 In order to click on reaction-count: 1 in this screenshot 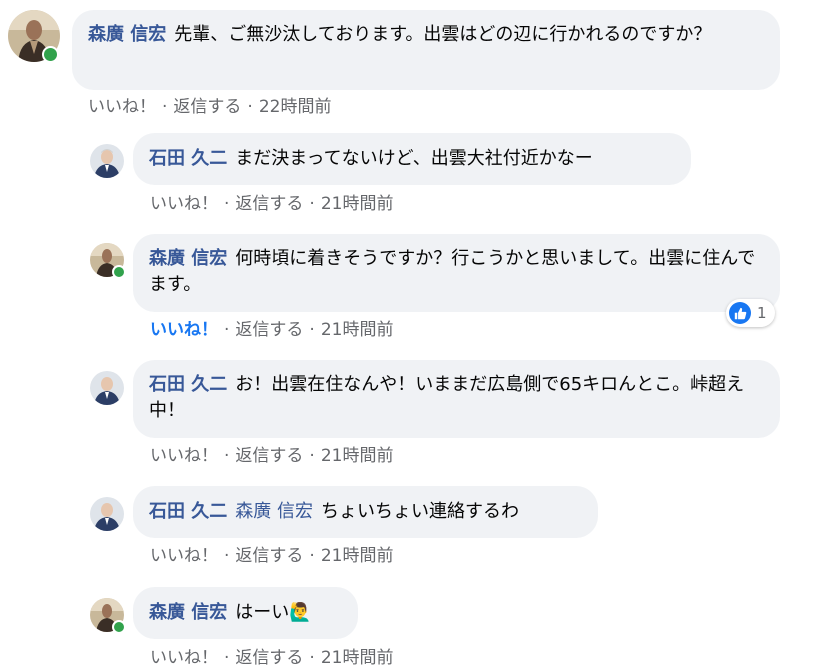, I will do `click(762, 313)`.